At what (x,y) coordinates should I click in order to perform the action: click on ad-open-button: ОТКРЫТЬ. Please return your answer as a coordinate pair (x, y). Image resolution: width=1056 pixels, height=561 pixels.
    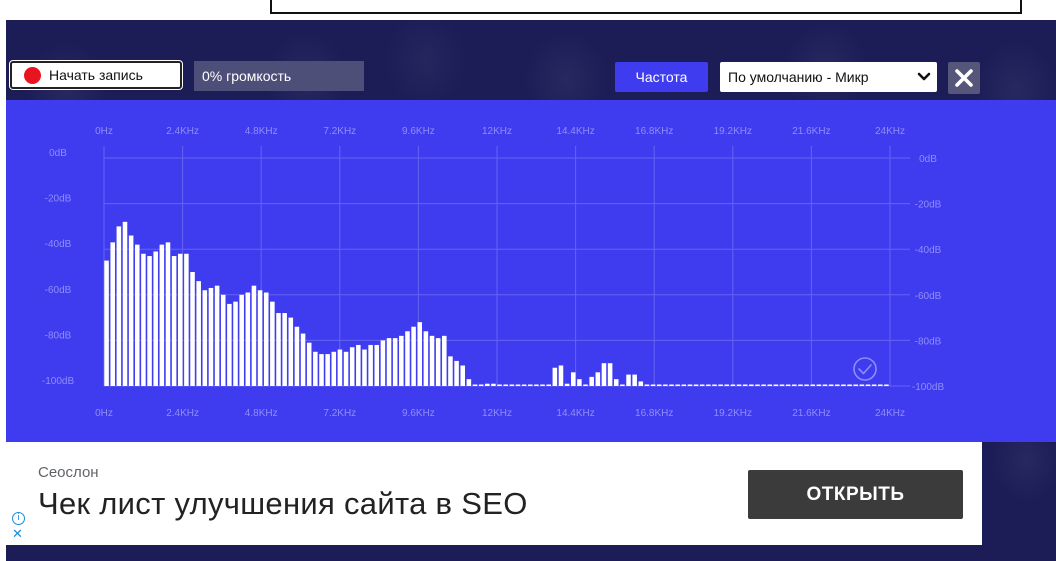
    Looking at the image, I should click on (855, 494).